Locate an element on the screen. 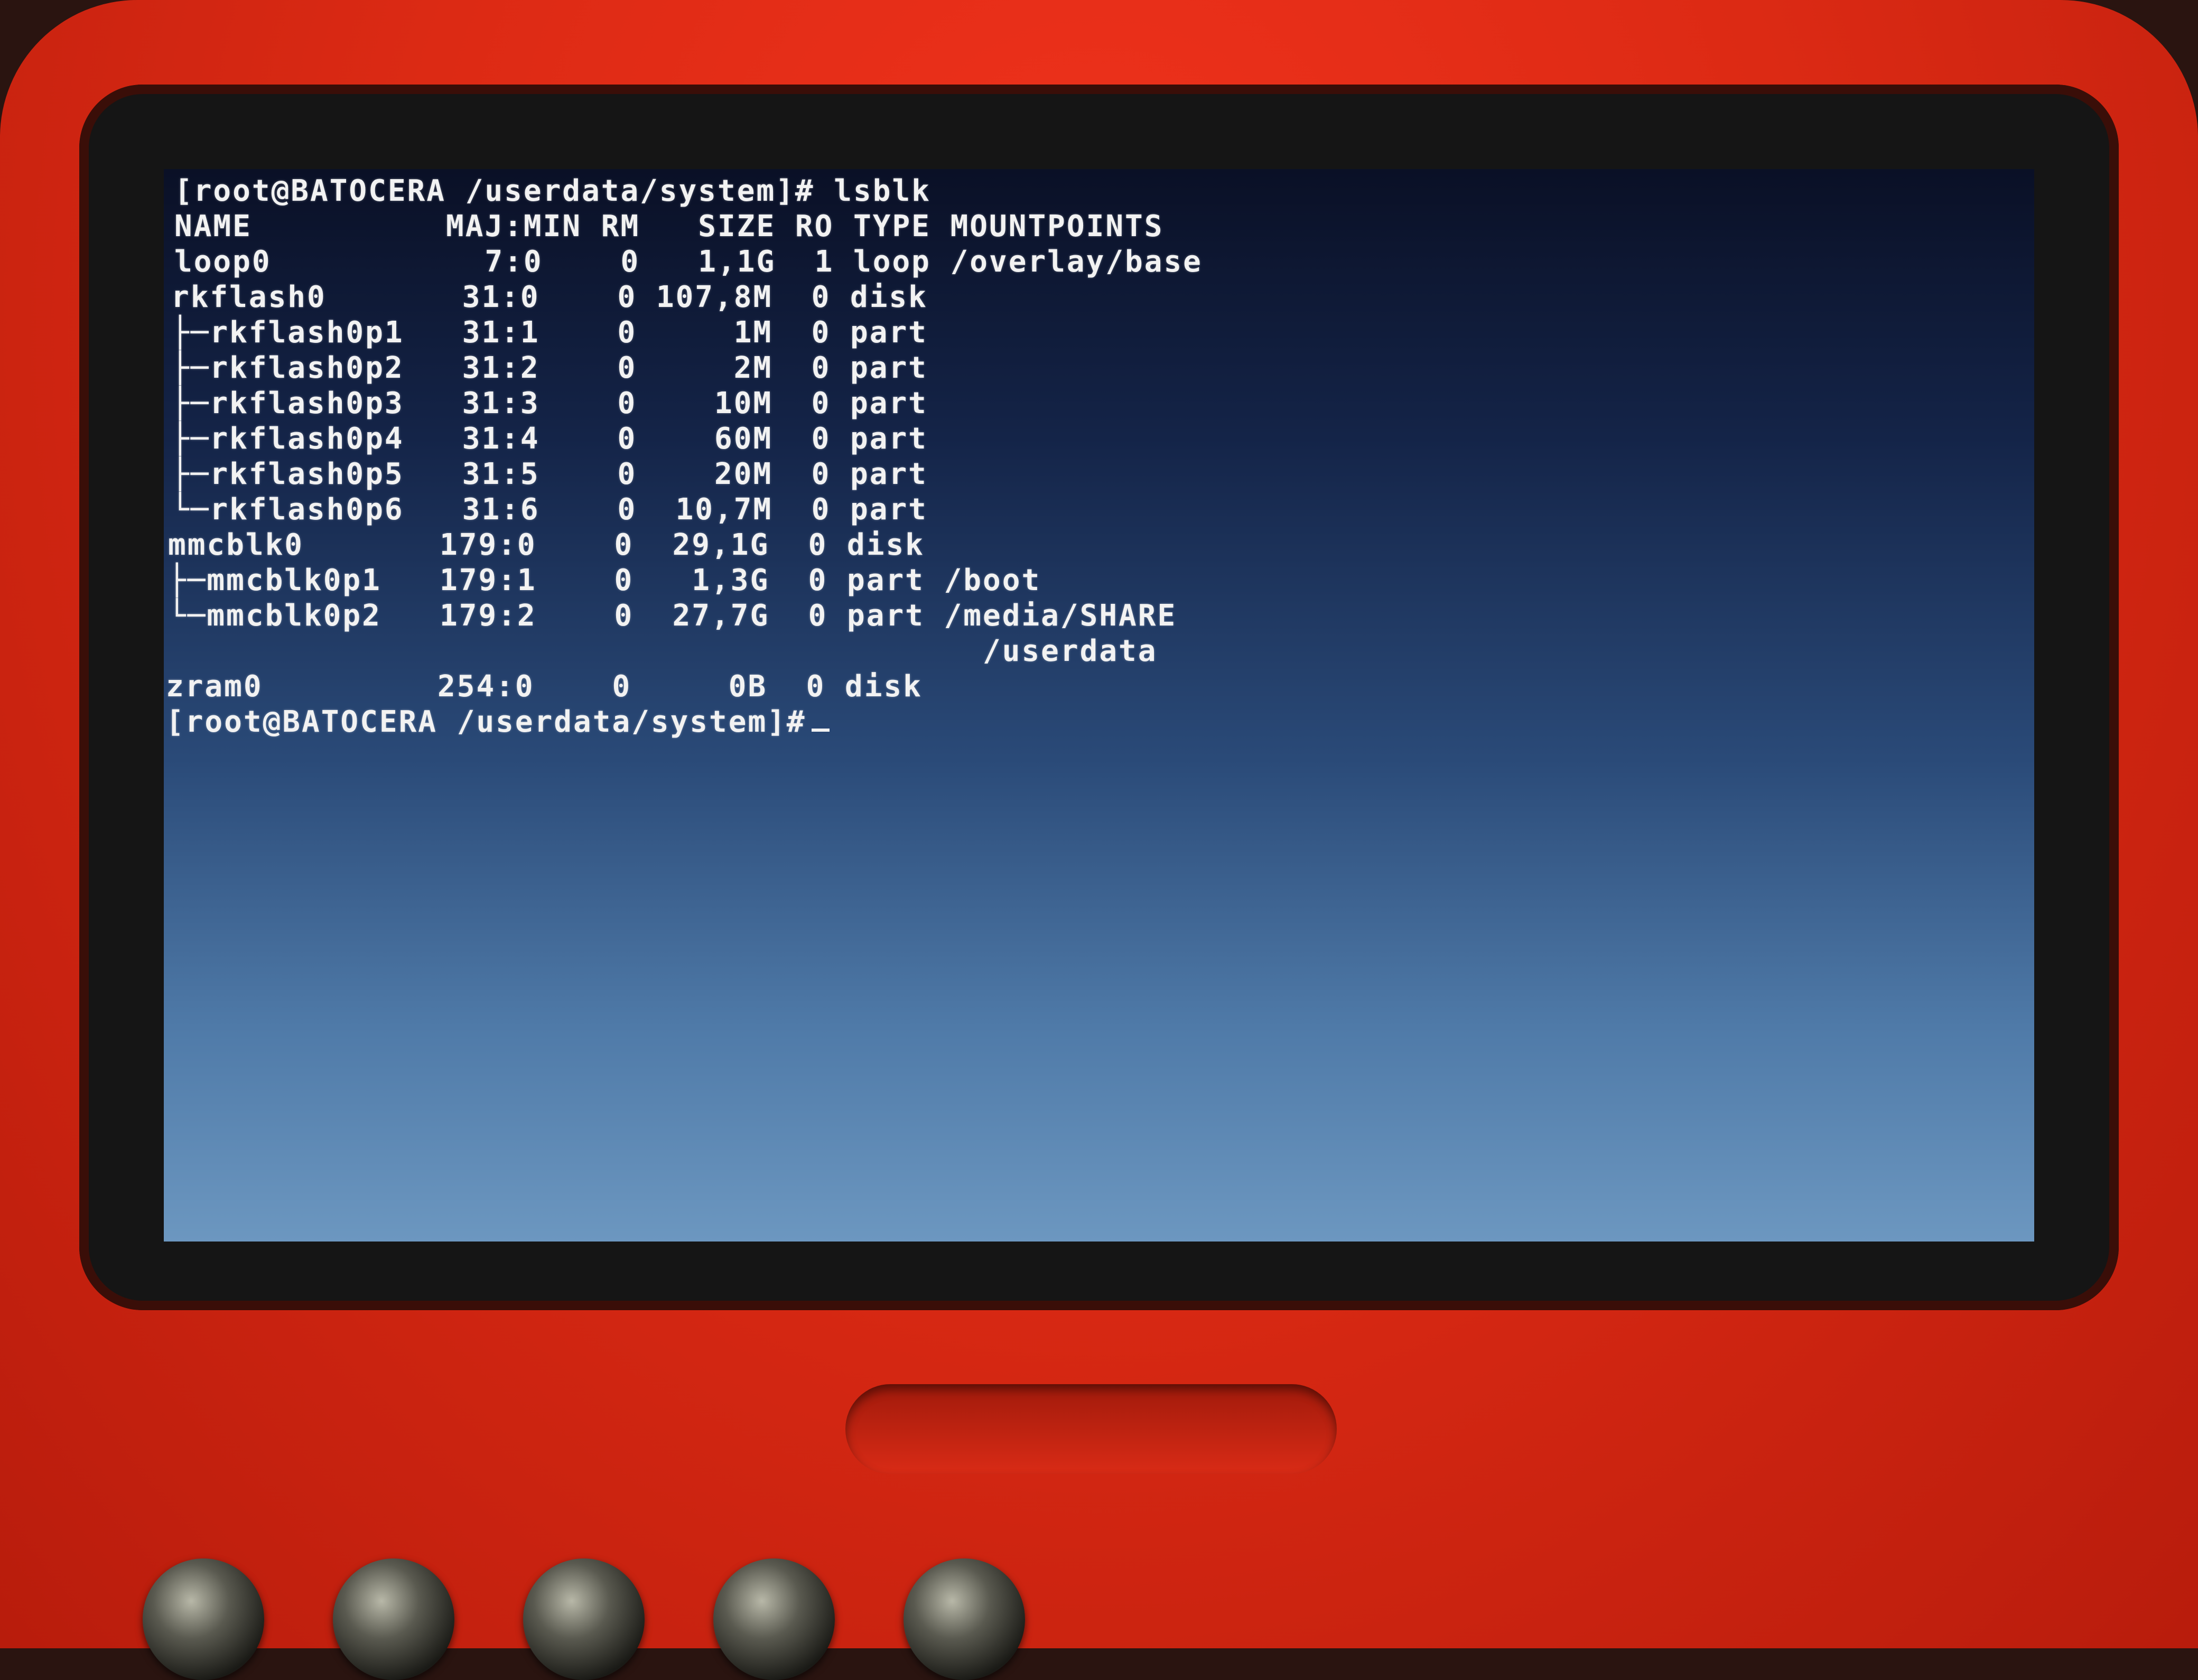 The image size is (2198, 1680). speaker-grille is located at coordinates (1091, 1429).